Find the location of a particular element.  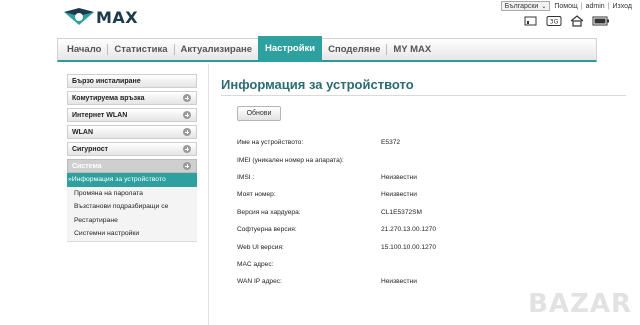

language-select: Български ⌄ is located at coordinates (525, 6).